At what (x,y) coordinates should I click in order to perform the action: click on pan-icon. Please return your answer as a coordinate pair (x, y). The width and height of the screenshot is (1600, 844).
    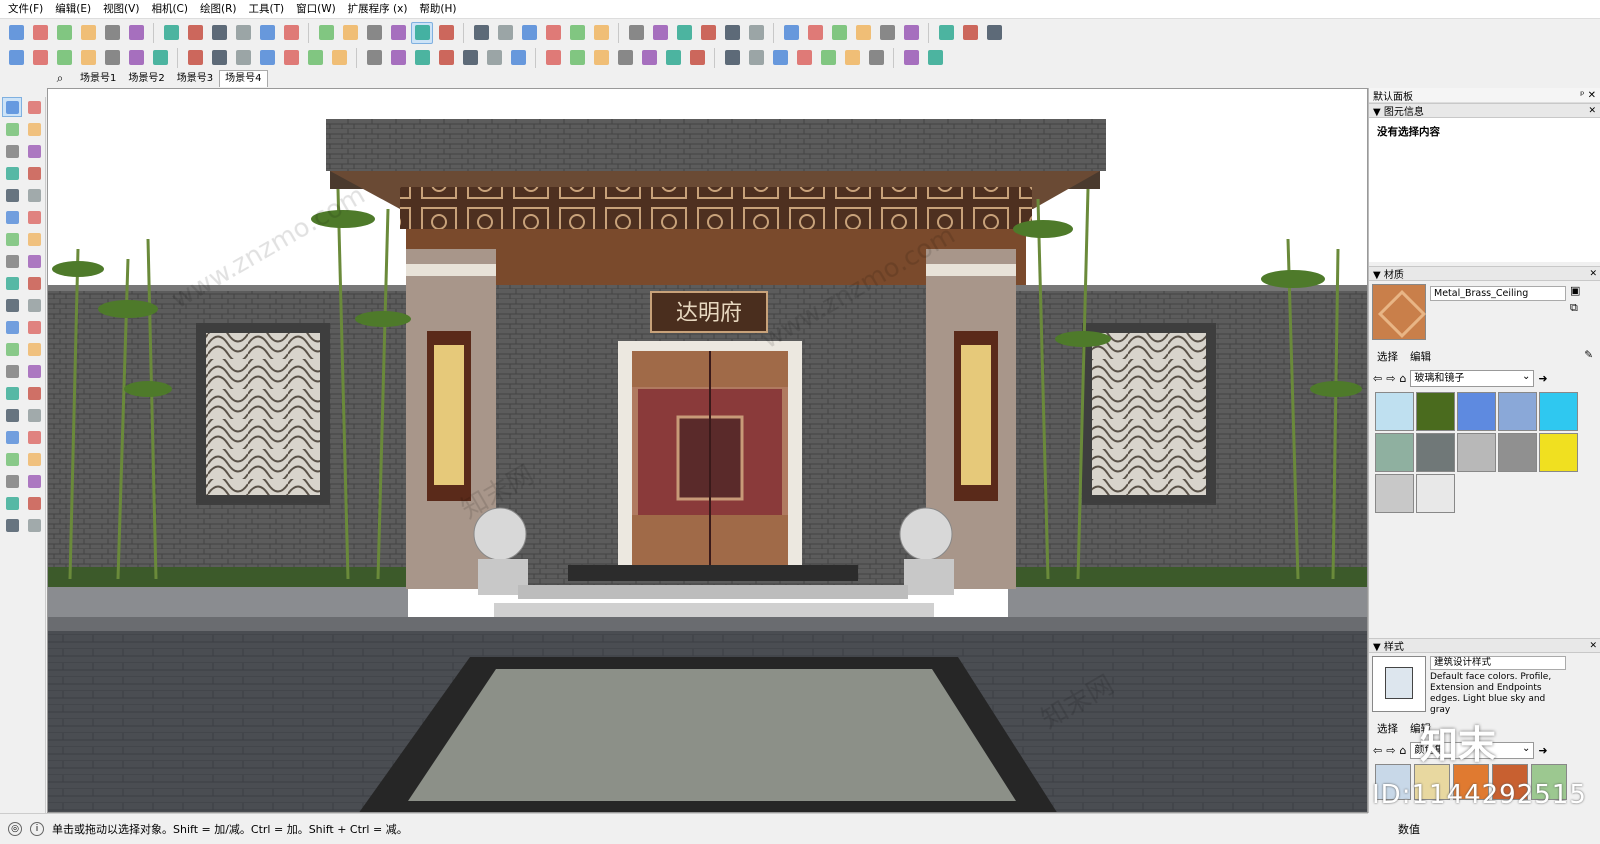
    Looking at the image, I should click on (34, 393).